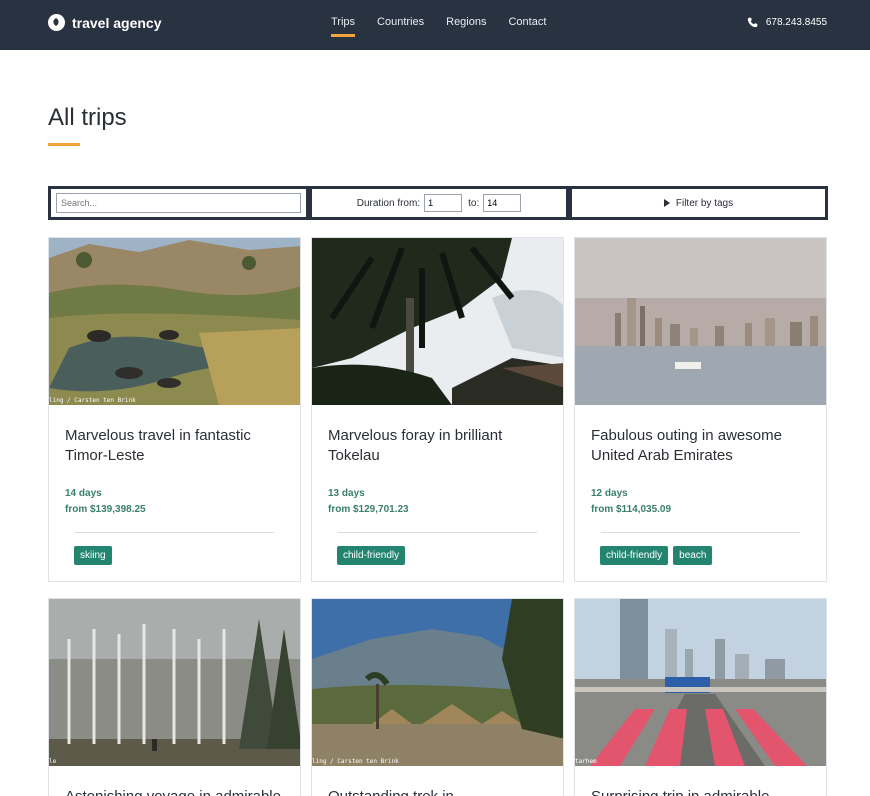 This screenshot has width=870, height=796. Describe the element at coordinates (93, 555) in the screenshot. I see `tag-skiing: skiing` at that location.